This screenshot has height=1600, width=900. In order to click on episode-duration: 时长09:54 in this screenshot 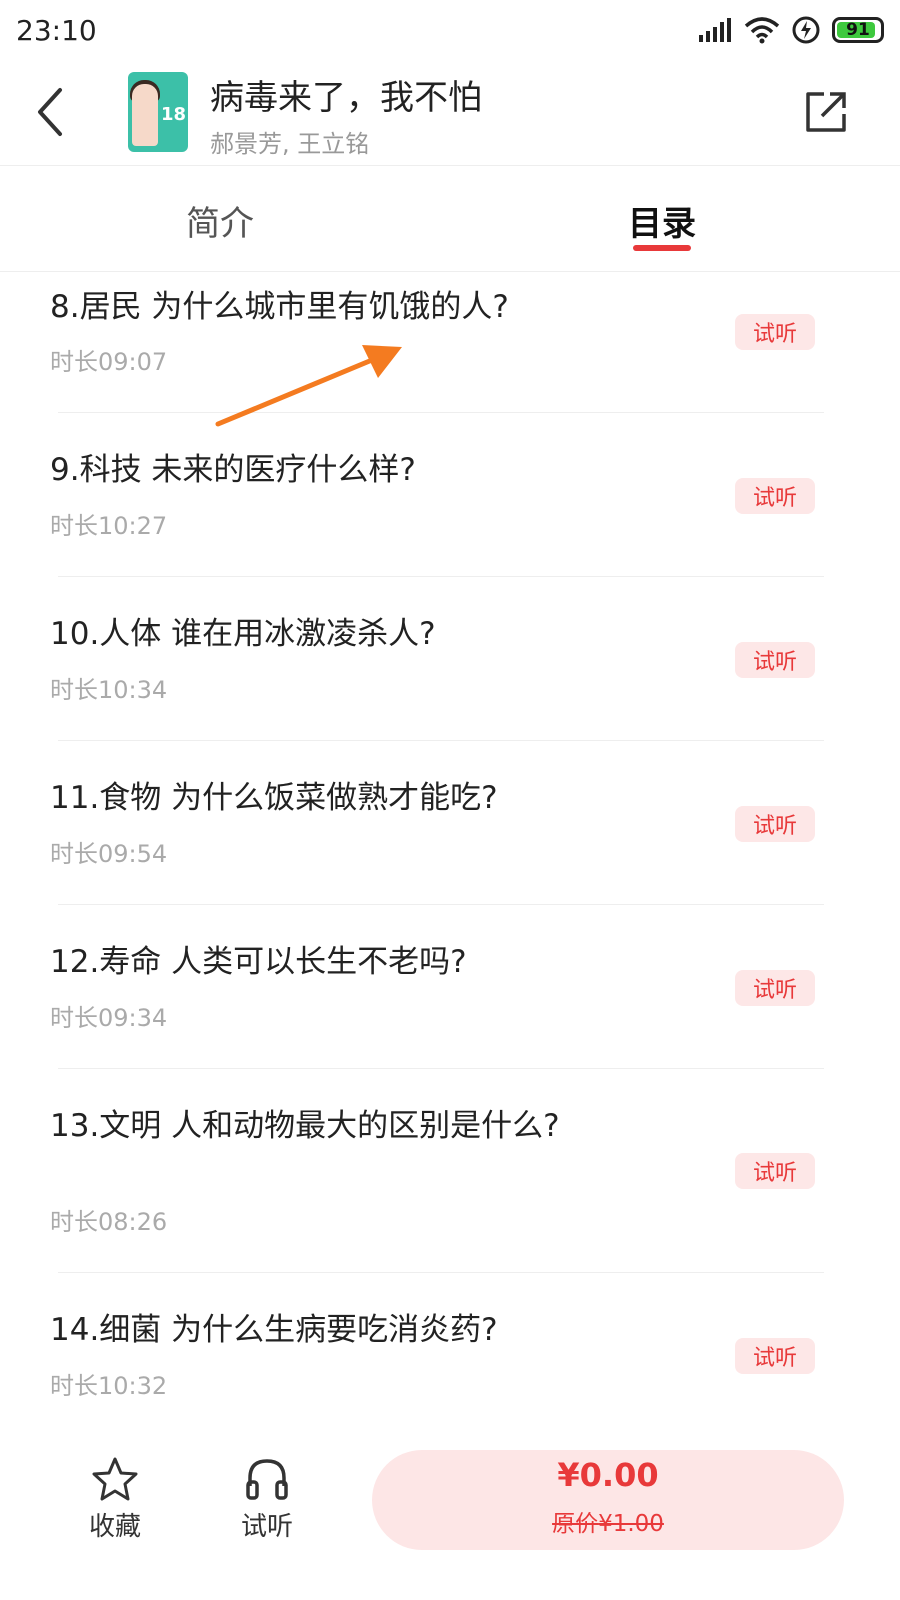, I will do `click(109, 854)`.